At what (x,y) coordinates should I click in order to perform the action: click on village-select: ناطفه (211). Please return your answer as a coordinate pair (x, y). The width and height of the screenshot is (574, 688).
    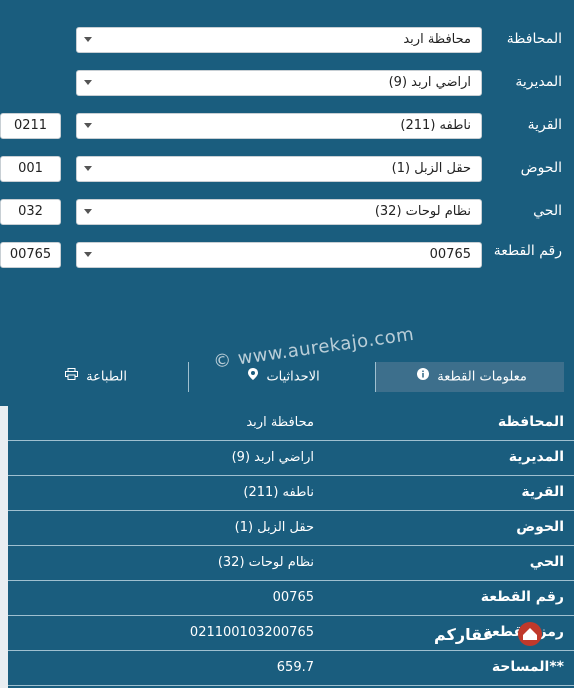
    Looking at the image, I should click on (279, 126).